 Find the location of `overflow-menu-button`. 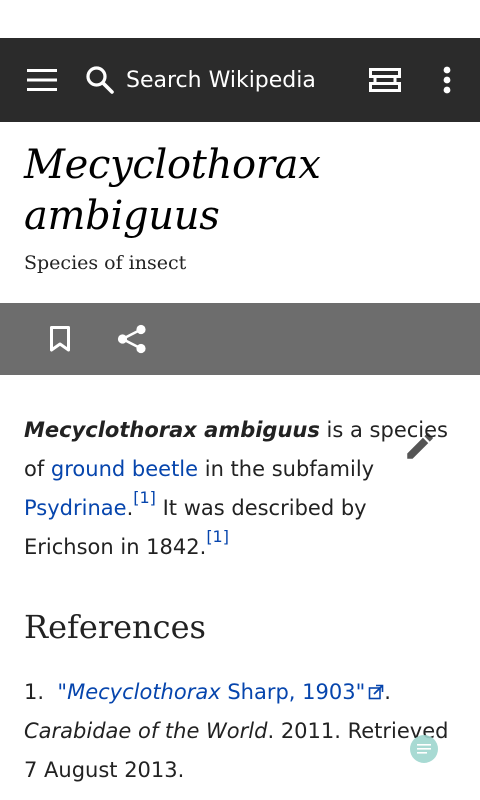

overflow-menu-button is located at coordinates (447, 80).